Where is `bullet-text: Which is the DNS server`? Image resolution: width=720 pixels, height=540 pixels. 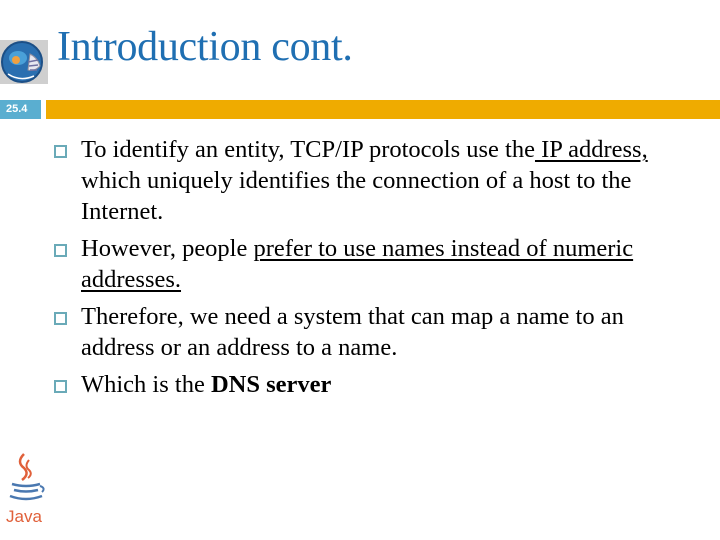
bullet-text: Which is the DNS server is located at coordinates (206, 384).